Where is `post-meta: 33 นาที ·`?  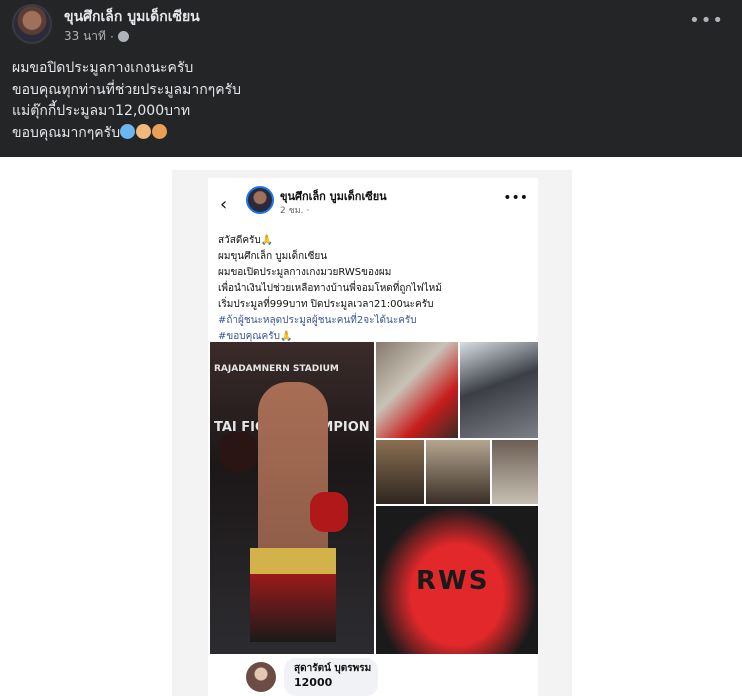 post-meta: 33 นาที · is located at coordinates (96, 36).